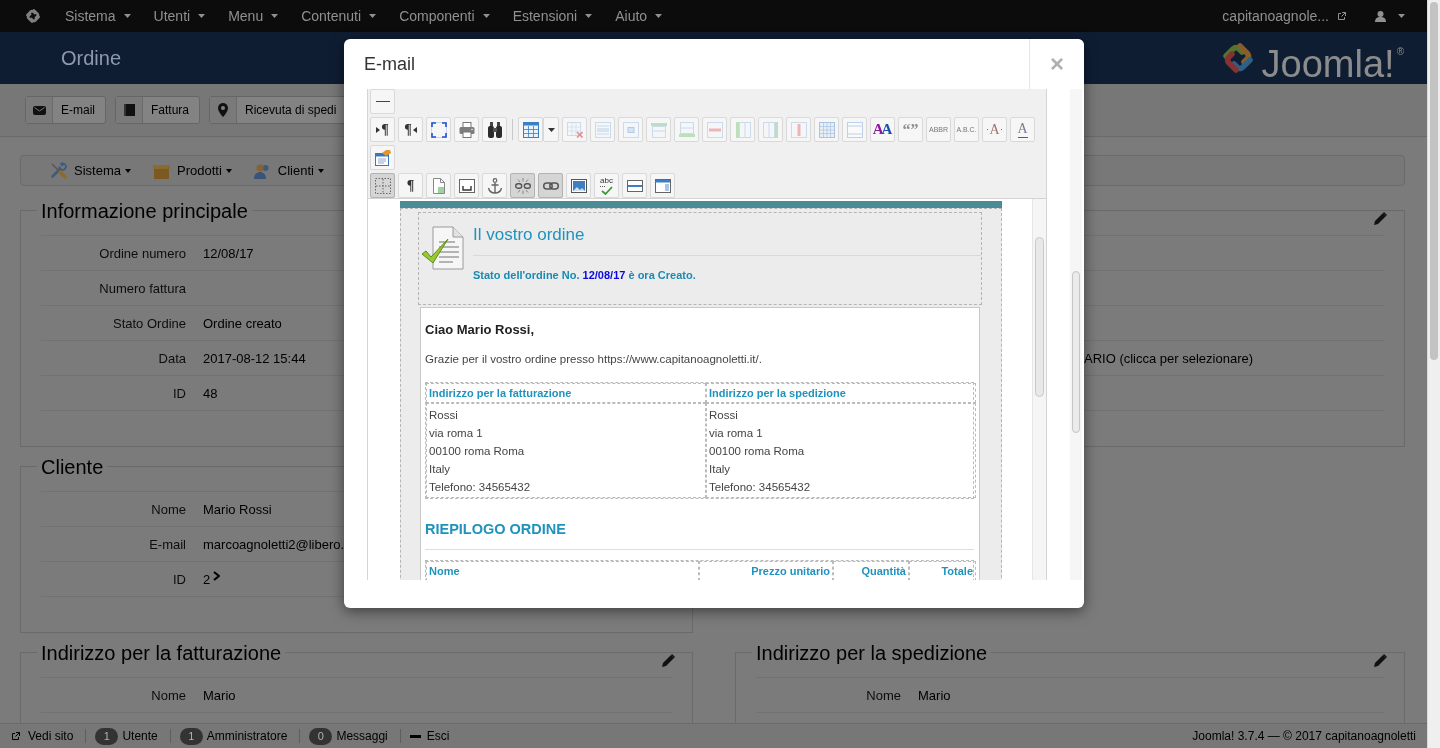 This screenshot has height=748, width=1440. What do you see at coordinates (51, 736) in the screenshot?
I see `view-site-link: Vedi sito` at bounding box center [51, 736].